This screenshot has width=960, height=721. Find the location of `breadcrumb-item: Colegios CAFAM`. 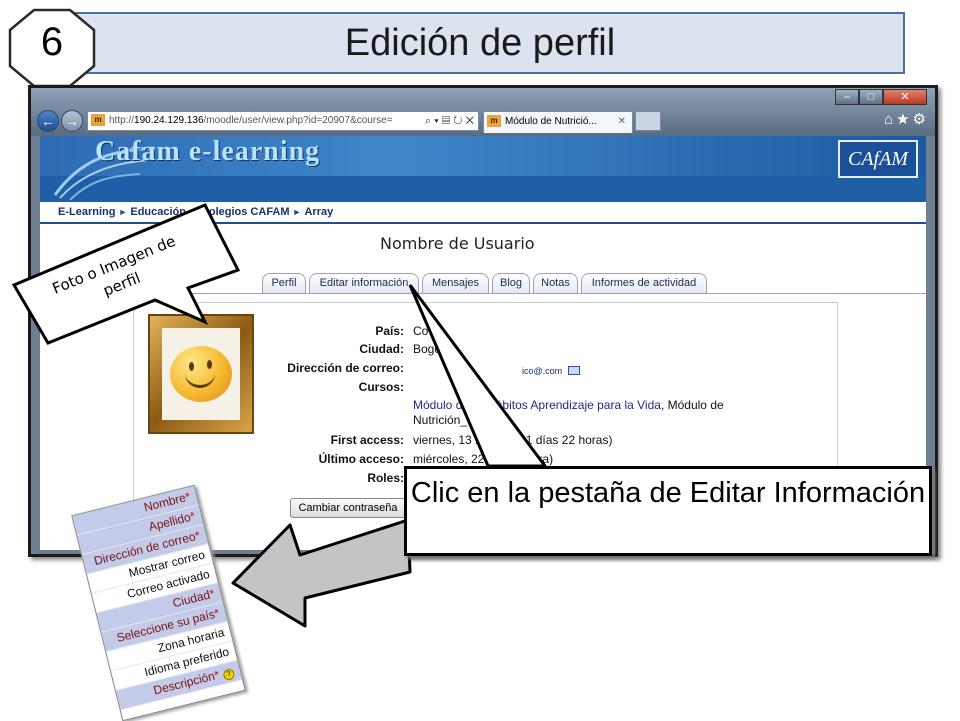

breadcrumb-item: Colegios CAFAM is located at coordinates (245, 212).